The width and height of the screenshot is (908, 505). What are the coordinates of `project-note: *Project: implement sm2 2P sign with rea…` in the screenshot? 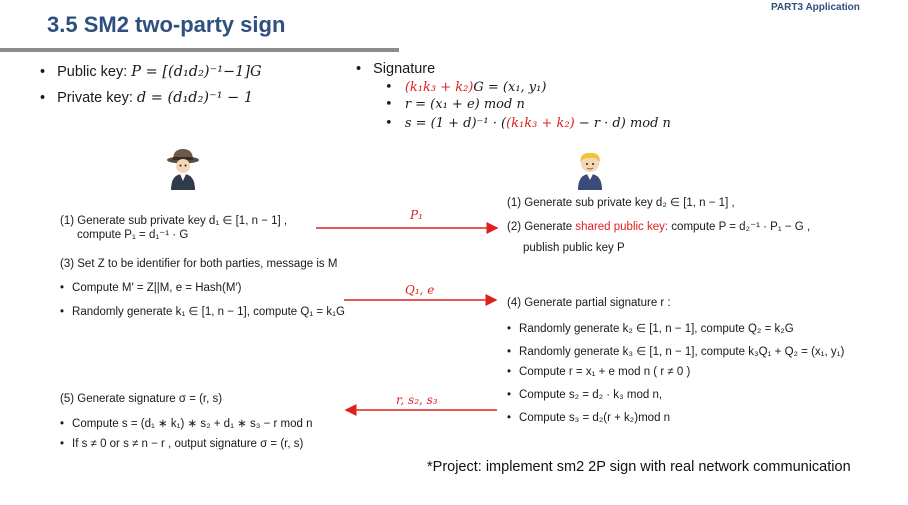 It's located at (639, 467).